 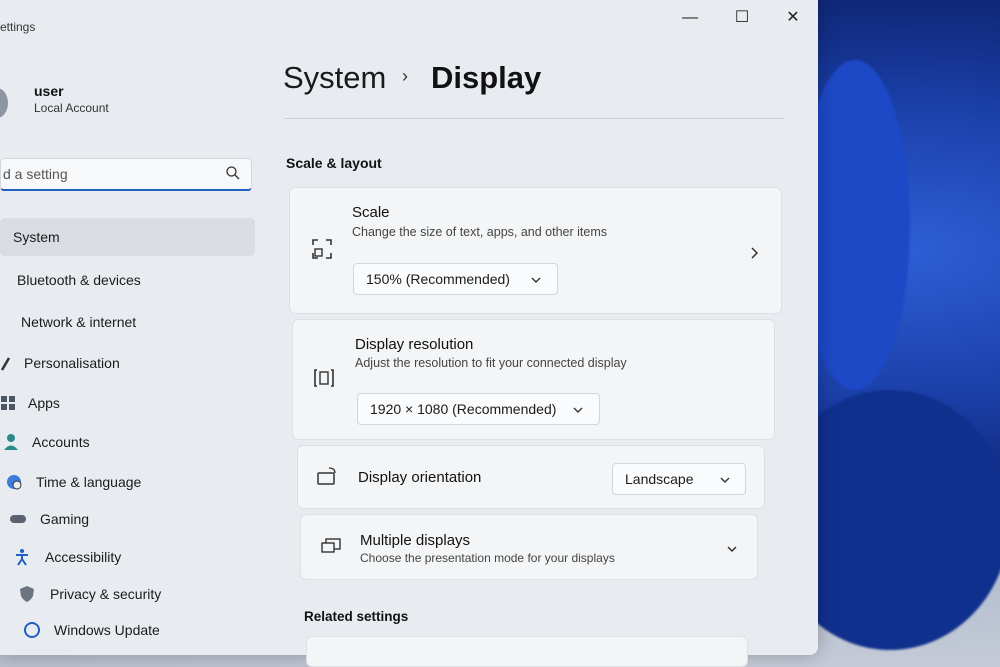 What do you see at coordinates (415, 540) in the screenshot?
I see `multiple-displays-title: Multiple displays` at bounding box center [415, 540].